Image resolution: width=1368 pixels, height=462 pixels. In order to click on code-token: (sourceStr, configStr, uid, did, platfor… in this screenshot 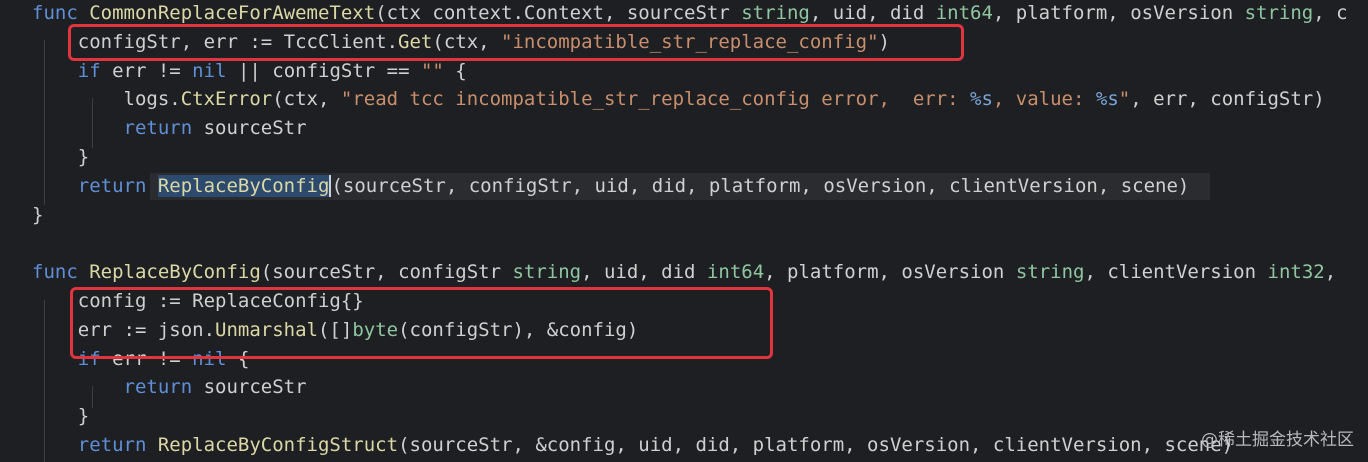, I will do `click(760, 185)`.